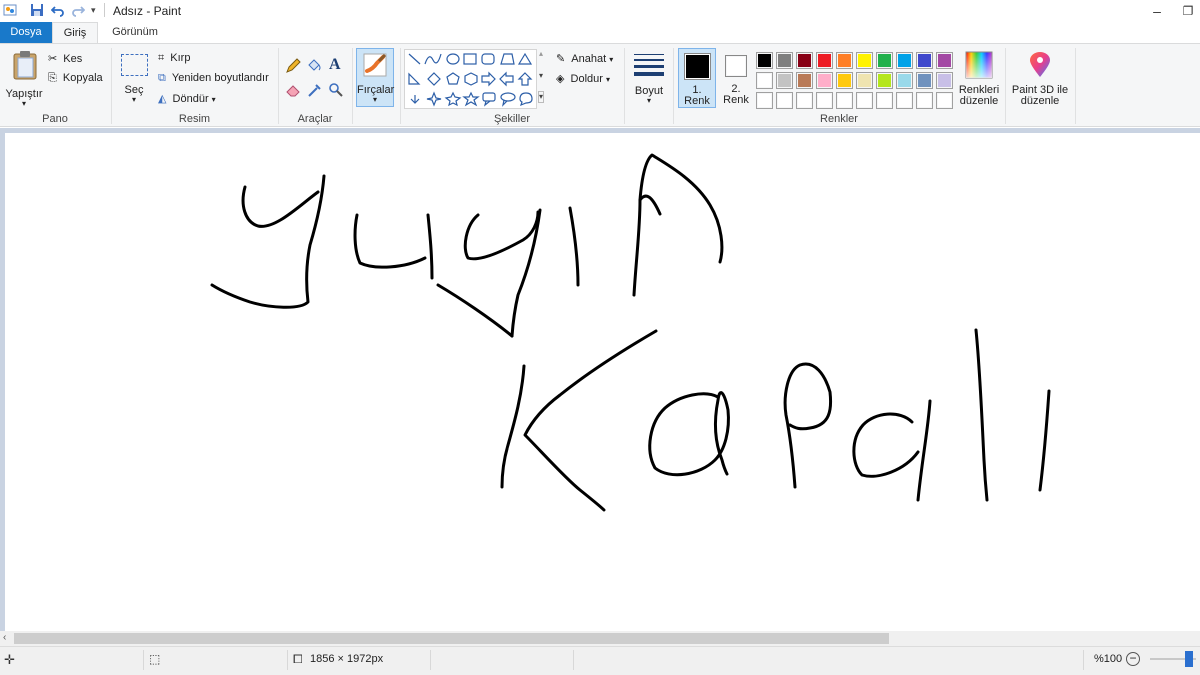 The height and width of the screenshot is (675, 1200). I want to click on shapes-group-label: Şekiller, so click(512, 119).